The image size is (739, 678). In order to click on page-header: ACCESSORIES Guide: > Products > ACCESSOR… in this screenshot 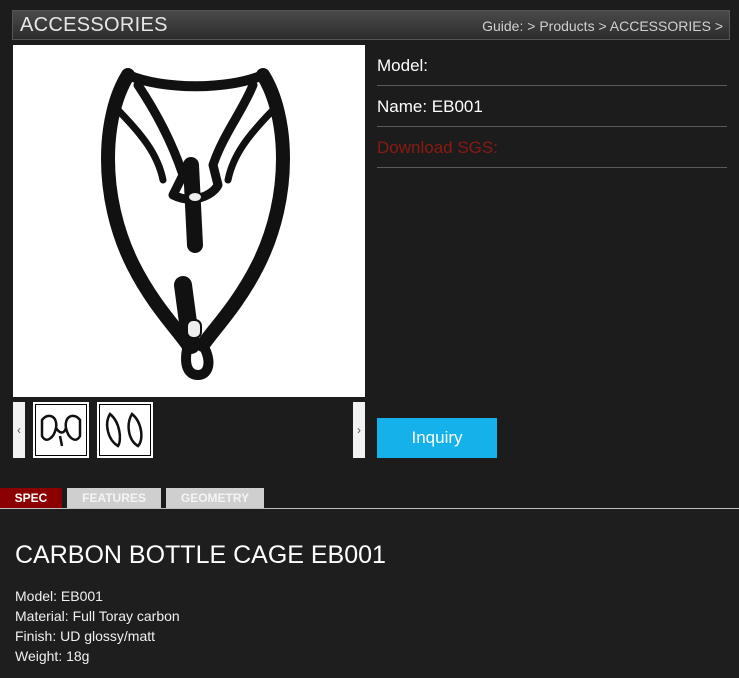, I will do `click(371, 25)`.